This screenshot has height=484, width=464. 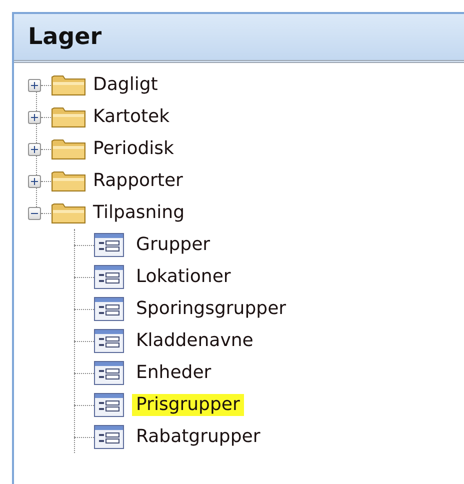 What do you see at coordinates (138, 181) in the screenshot?
I see `tree-item: Rapporter` at bounding box center [138, 181].